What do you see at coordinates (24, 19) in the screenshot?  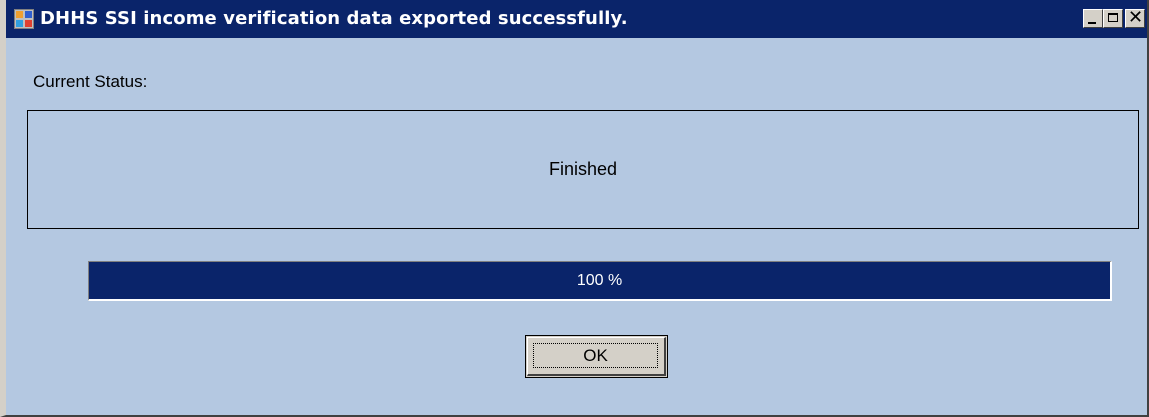 I see `application-window-icon` at bounding box center [24, 19].